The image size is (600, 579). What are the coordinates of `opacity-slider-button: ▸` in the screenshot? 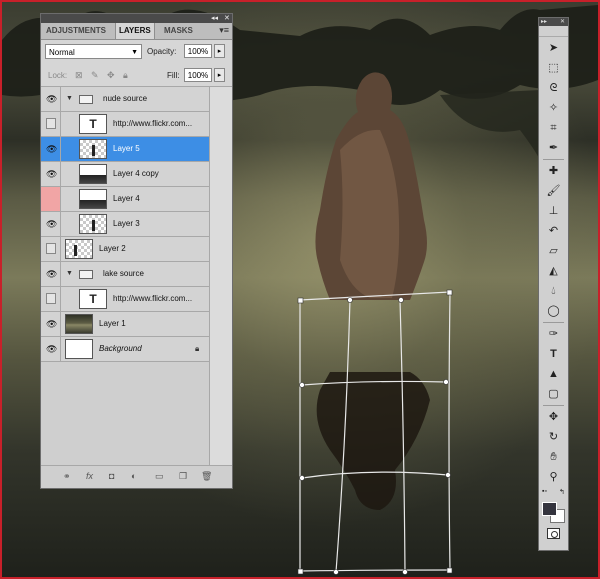 It's located at (219, 51).